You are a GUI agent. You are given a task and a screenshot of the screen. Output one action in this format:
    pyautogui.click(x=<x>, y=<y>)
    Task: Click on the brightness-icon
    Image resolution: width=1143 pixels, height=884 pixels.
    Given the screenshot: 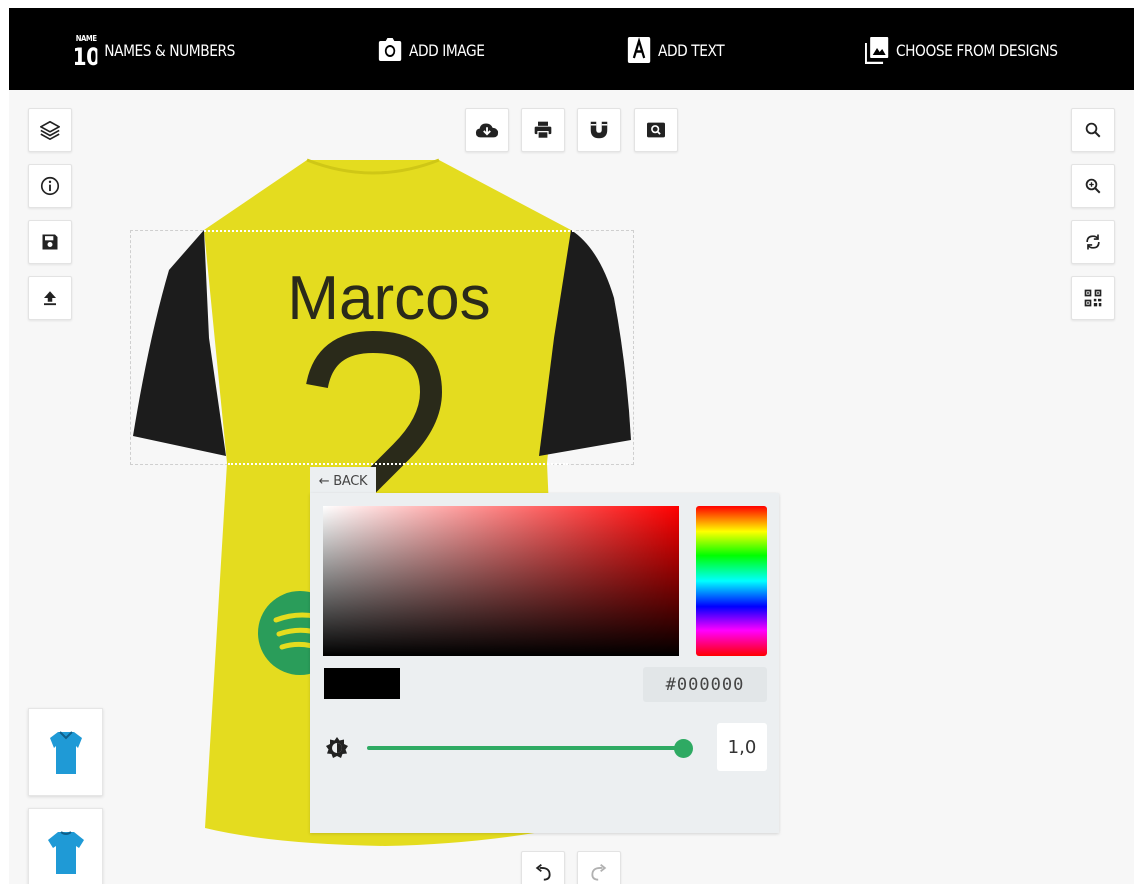 What is the action you would take?
    pyautogui.click(x=337, y=747)
    